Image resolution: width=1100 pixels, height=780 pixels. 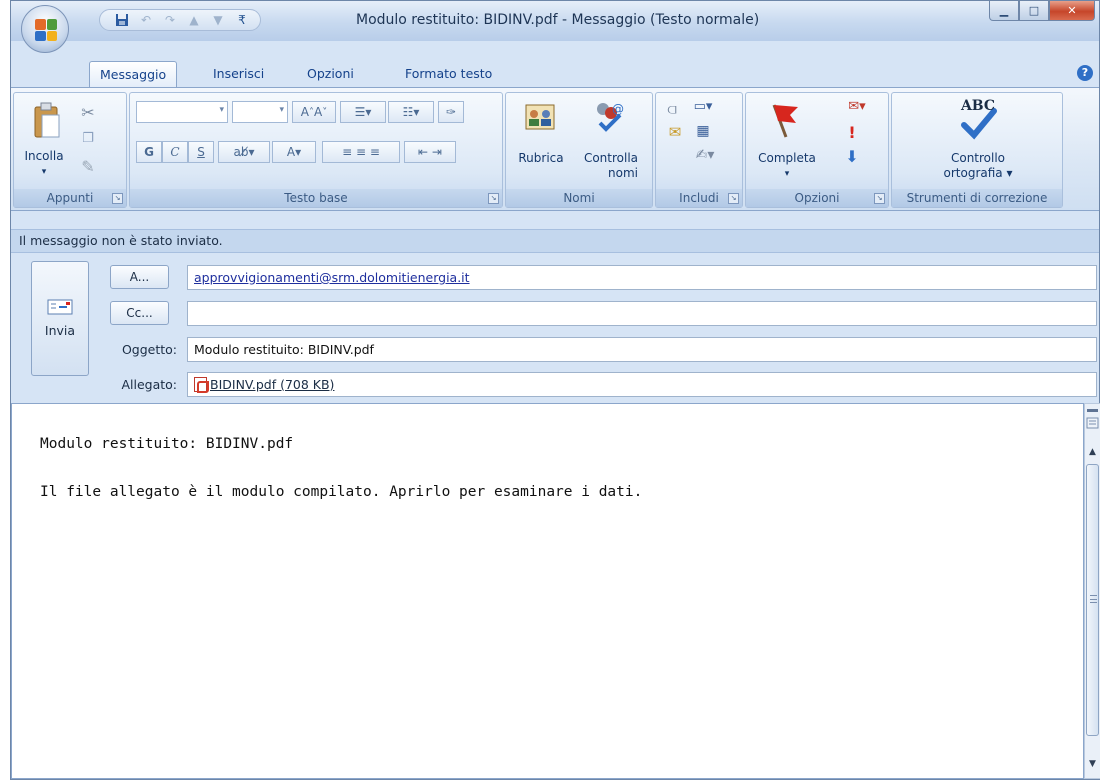 What do you see at coordinates (448, 74) in the screenshot?
I see `tab-formato-testo: Formato testo` at bounding box center [448, 74].